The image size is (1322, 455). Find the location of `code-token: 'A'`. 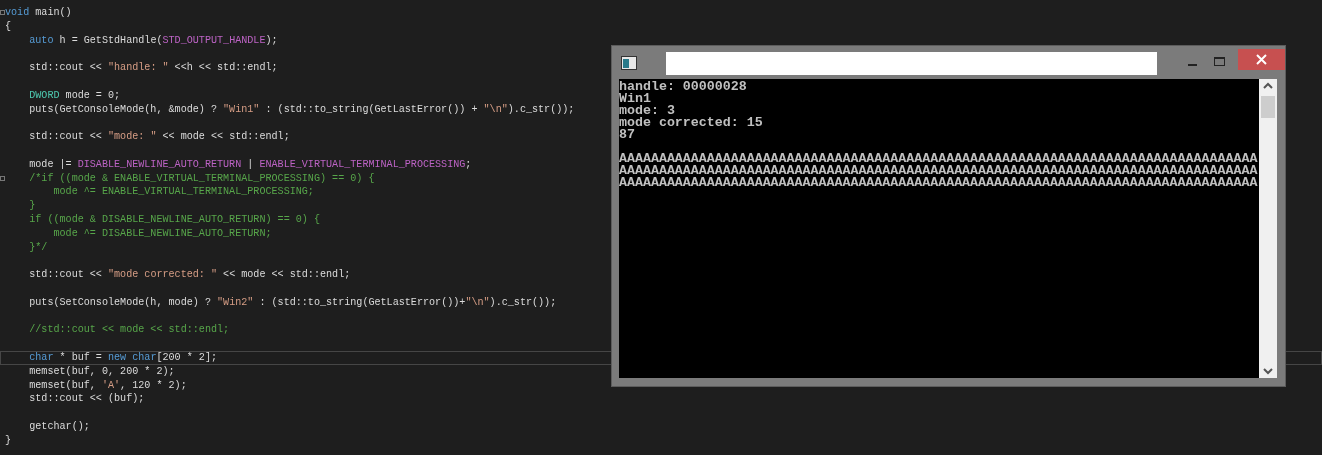

code-token: 'A' is located at coordinates (111, 385).